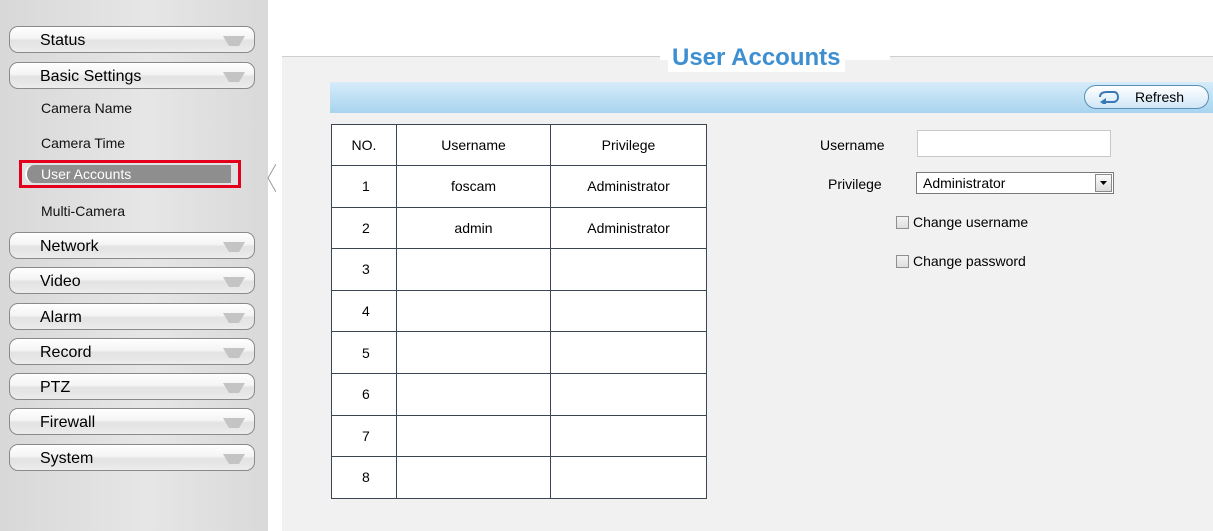  Describe the element at coordinates (132, 39) in the screenshot. I see `menu-status: Status` at that location.